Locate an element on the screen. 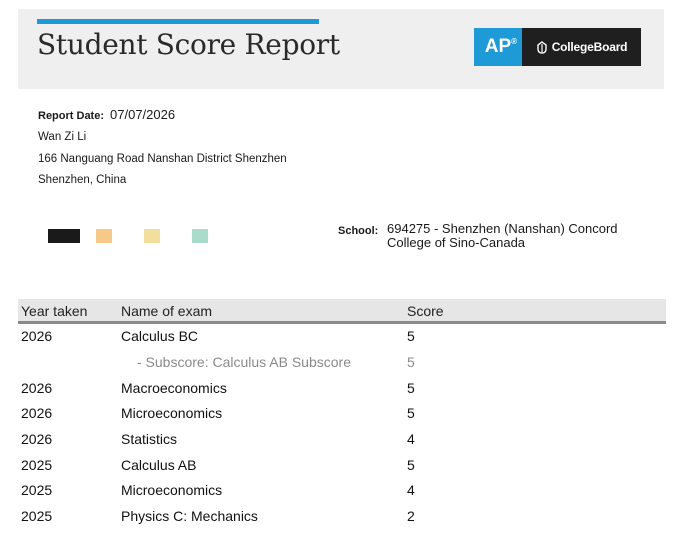 Image resolution: width=687 pixels, height=550 pixels. acorn-icon is located at coordinates (541, 47).